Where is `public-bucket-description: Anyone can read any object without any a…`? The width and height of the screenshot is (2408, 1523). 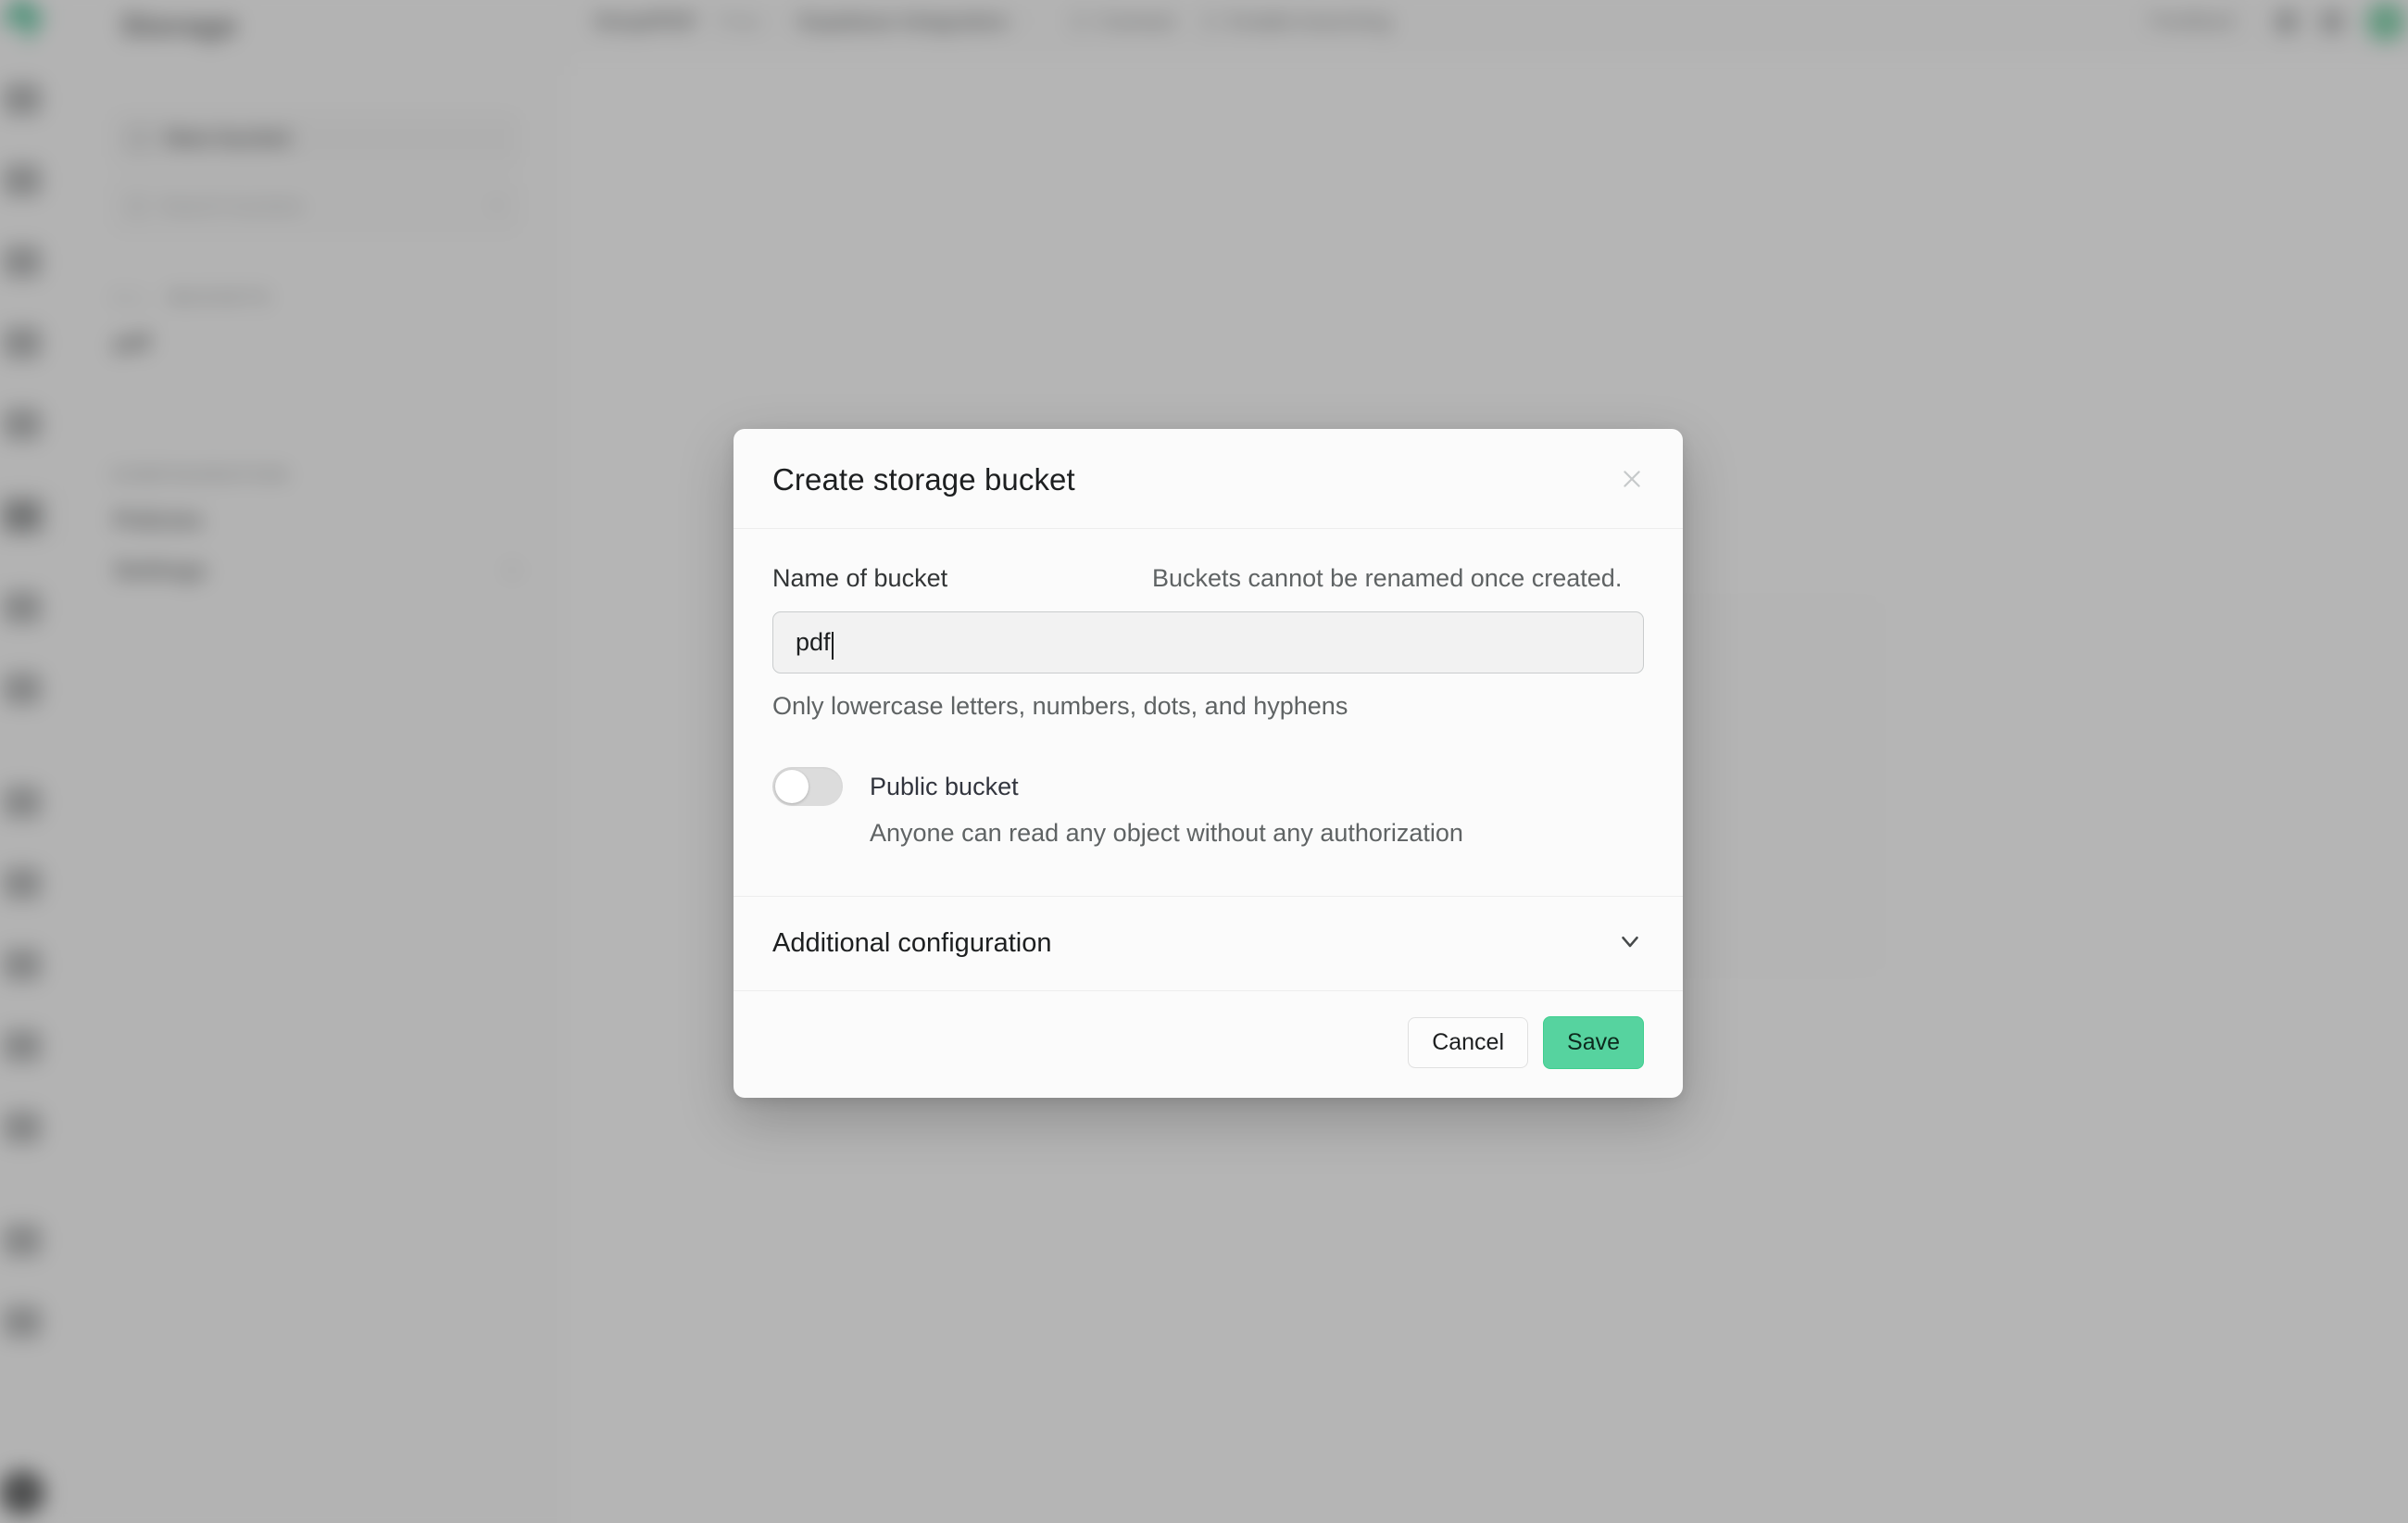
public-bucket-description: Anyone can read any object without any a… is located at coordinates (1166, 833).